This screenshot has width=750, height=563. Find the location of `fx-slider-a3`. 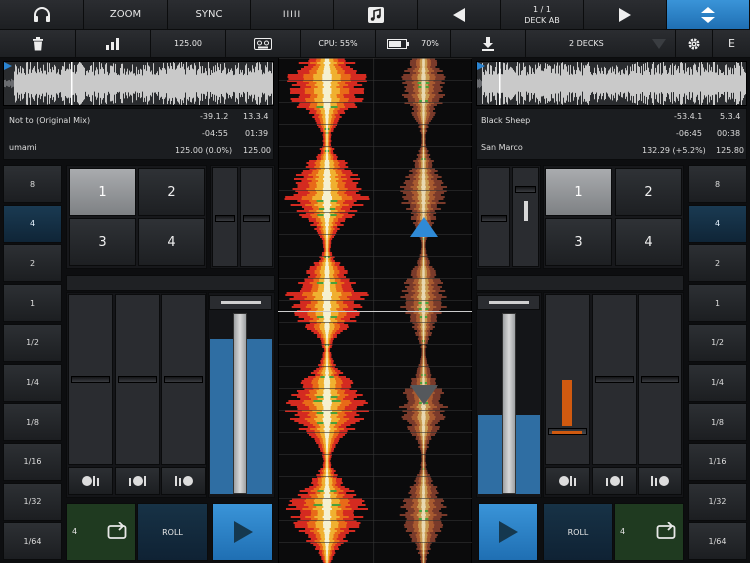

fx-slider-a3 is located at coordinates (183, 379).